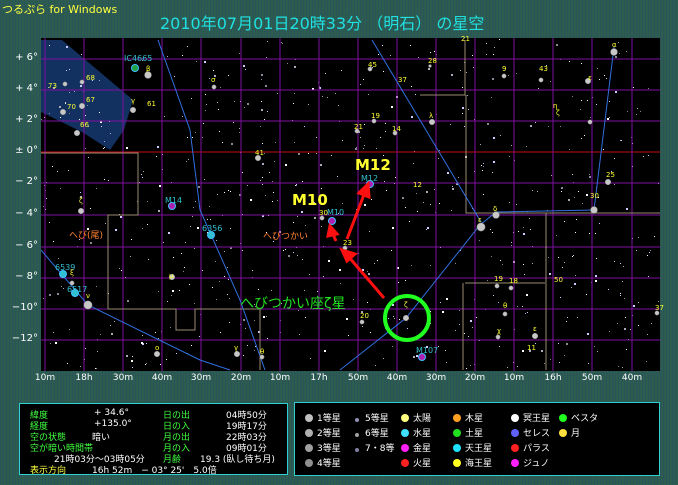 The width and height of the screenshot is (678, 485). What do you see at coordinates (84, 378) in the screenshot?
I see `ra-axis-label: 18h` at bounding box center [84, 378].